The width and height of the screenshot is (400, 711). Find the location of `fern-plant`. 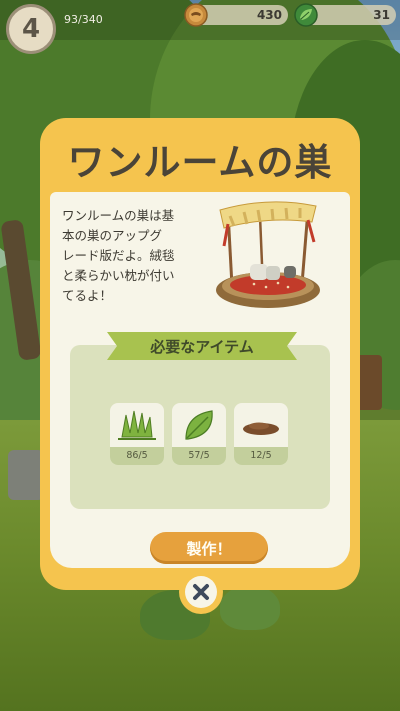

fern-plant is located at coordinates (250, 607).